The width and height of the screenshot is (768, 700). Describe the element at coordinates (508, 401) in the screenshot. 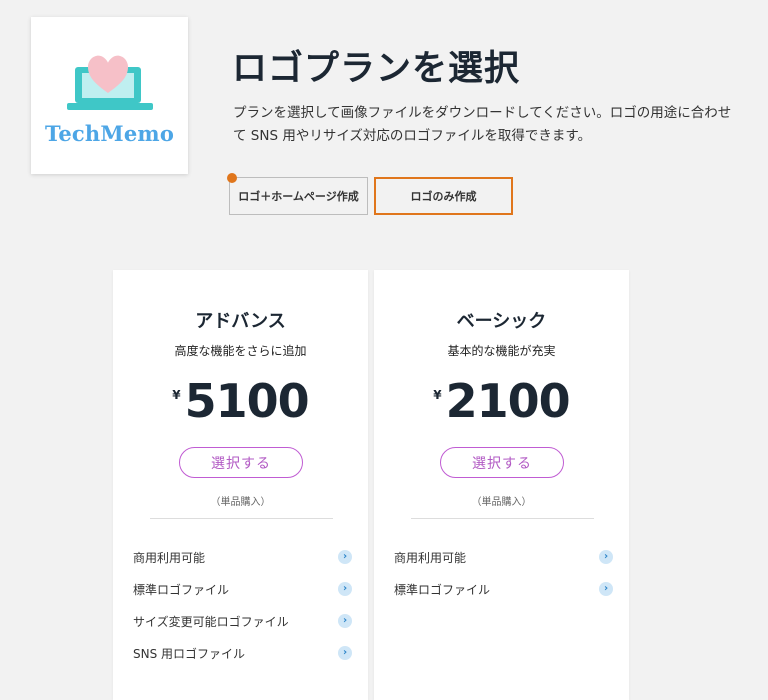

I see `price-amount: 2100` at that location.